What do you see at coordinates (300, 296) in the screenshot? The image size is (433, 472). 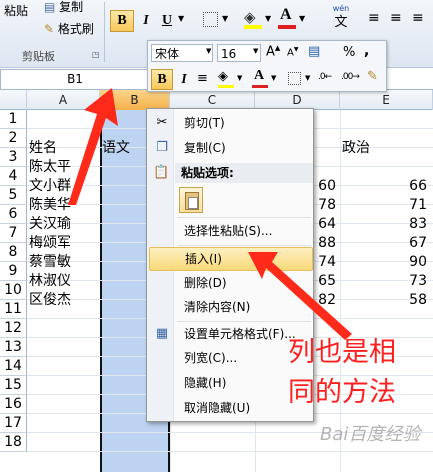 I see `arrow-to-insert-item` at bounding box center [300, 296].